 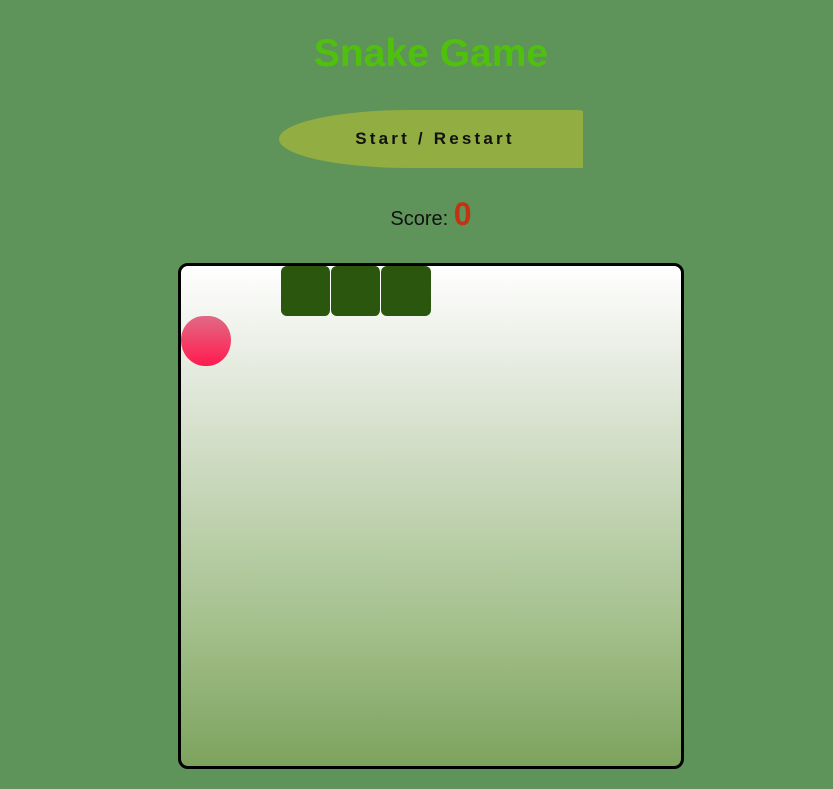 What do you see at coordinates (435, 138) in the screenshot?
I see `start-restart-label: Start / Restart` at bounding box center [435, 138].